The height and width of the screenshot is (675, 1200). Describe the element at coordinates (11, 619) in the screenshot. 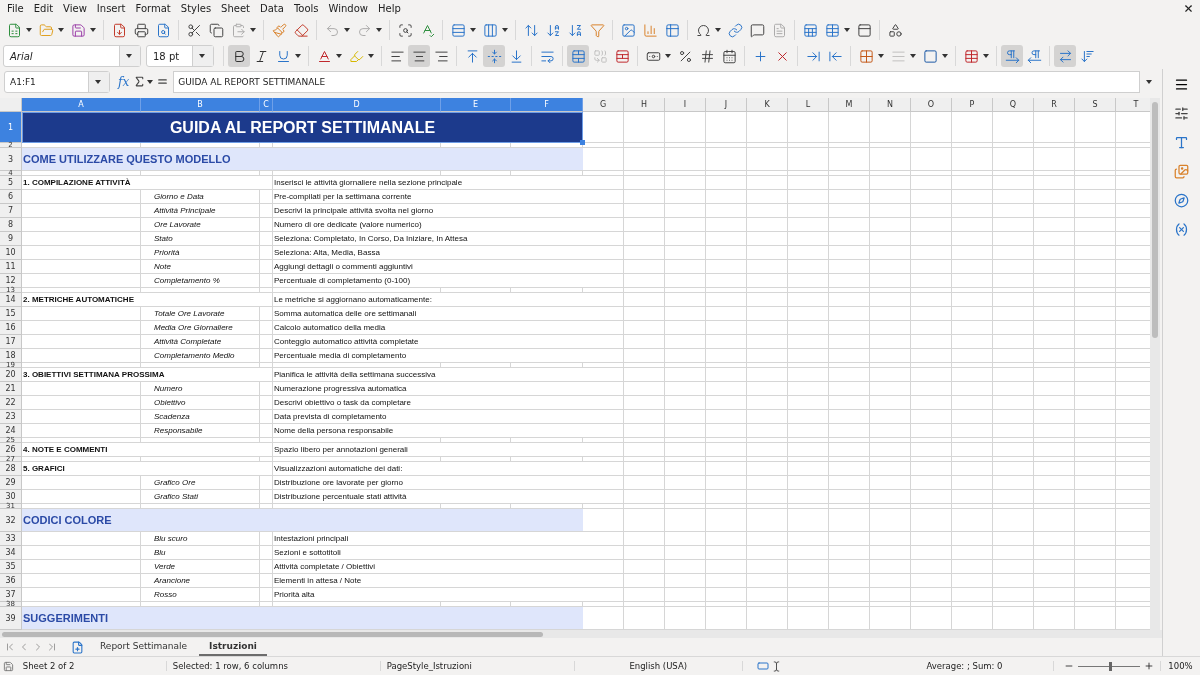

I see `row-header: 39` at that location.